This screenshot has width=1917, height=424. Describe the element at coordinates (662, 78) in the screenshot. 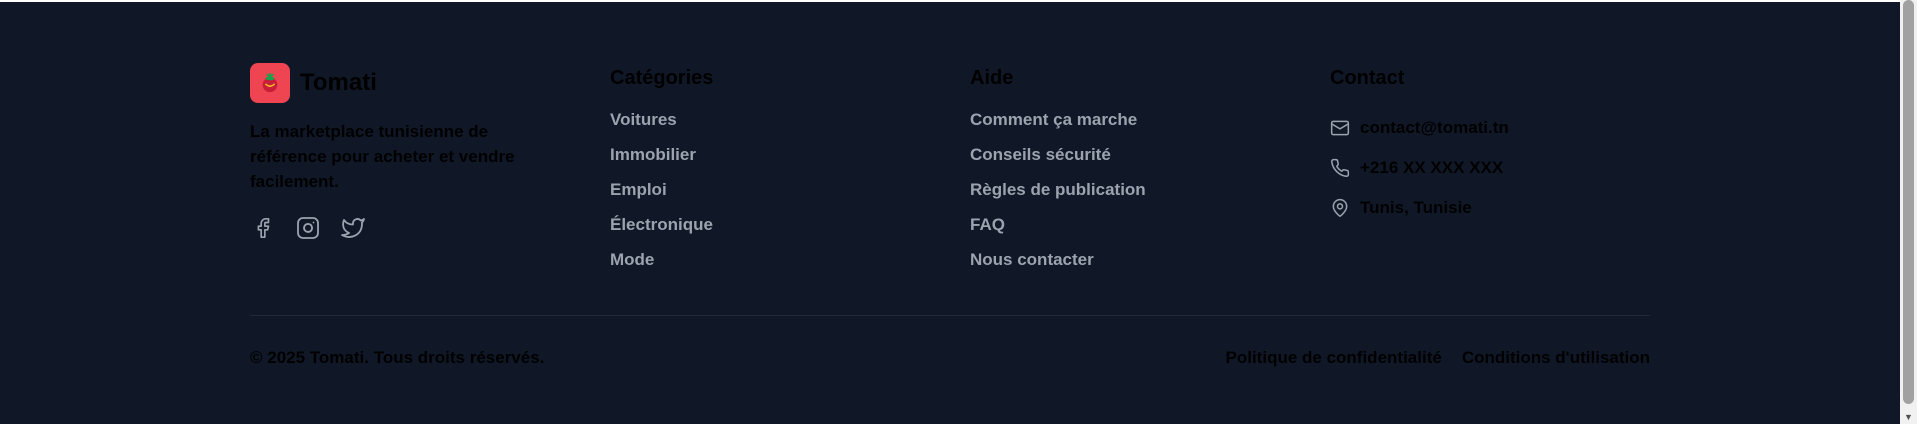

I see `categories-title: Catégories` at that location.